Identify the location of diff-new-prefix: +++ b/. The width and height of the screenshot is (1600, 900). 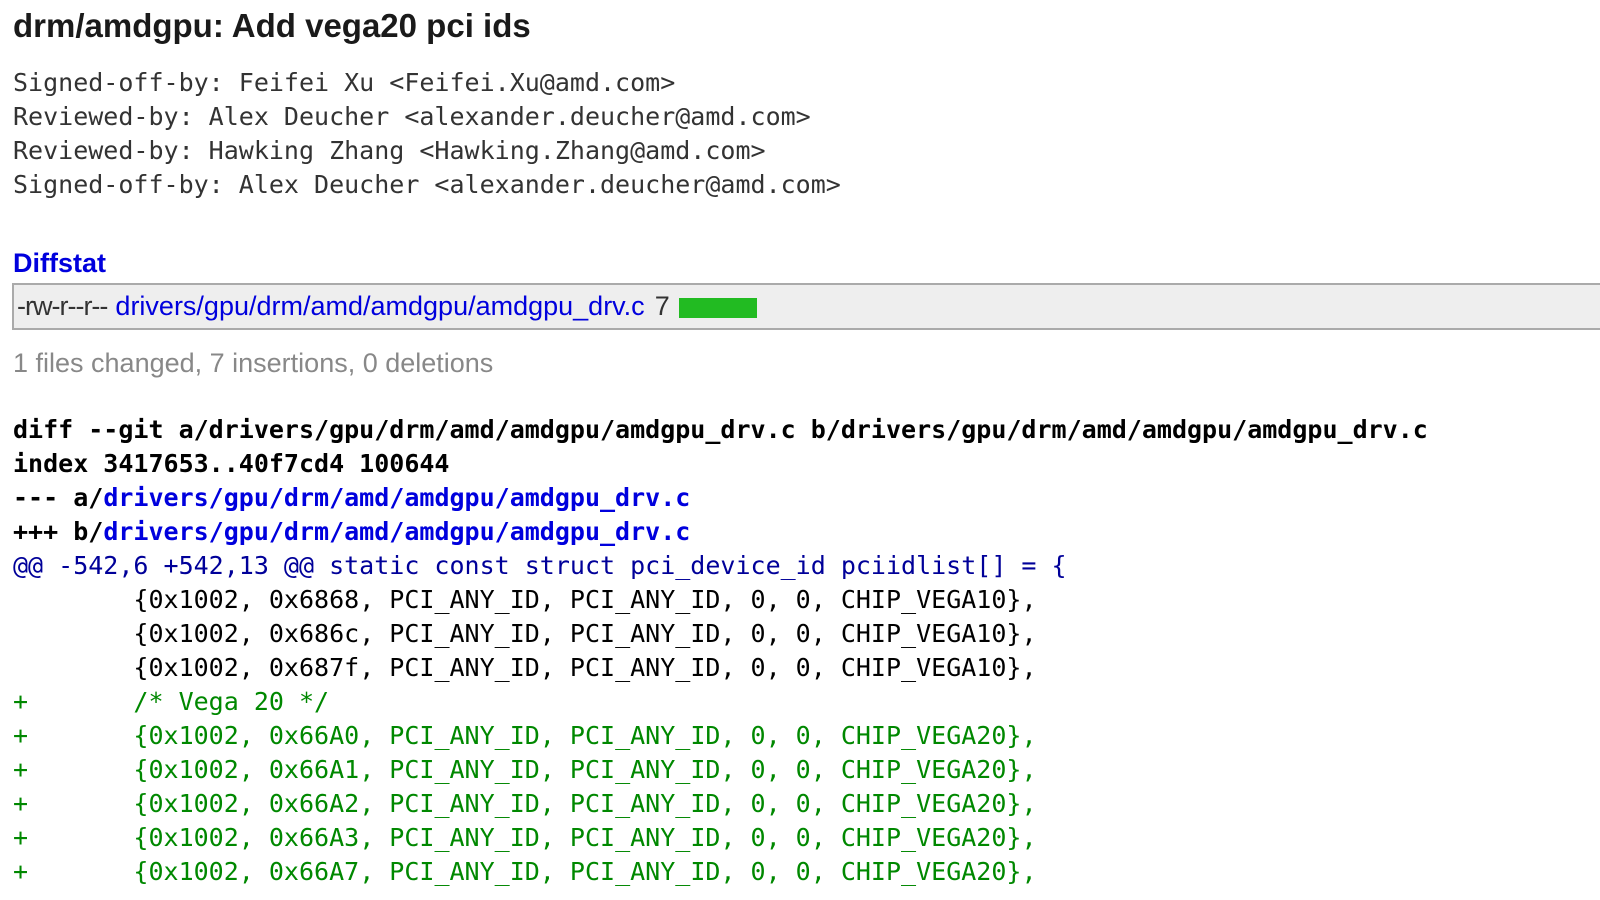
(58, 531).